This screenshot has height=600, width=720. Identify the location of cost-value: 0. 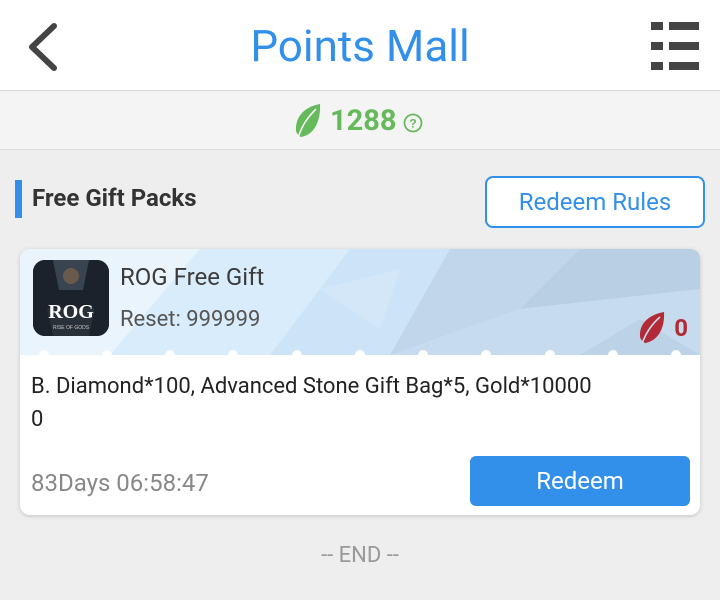
(681, 328).